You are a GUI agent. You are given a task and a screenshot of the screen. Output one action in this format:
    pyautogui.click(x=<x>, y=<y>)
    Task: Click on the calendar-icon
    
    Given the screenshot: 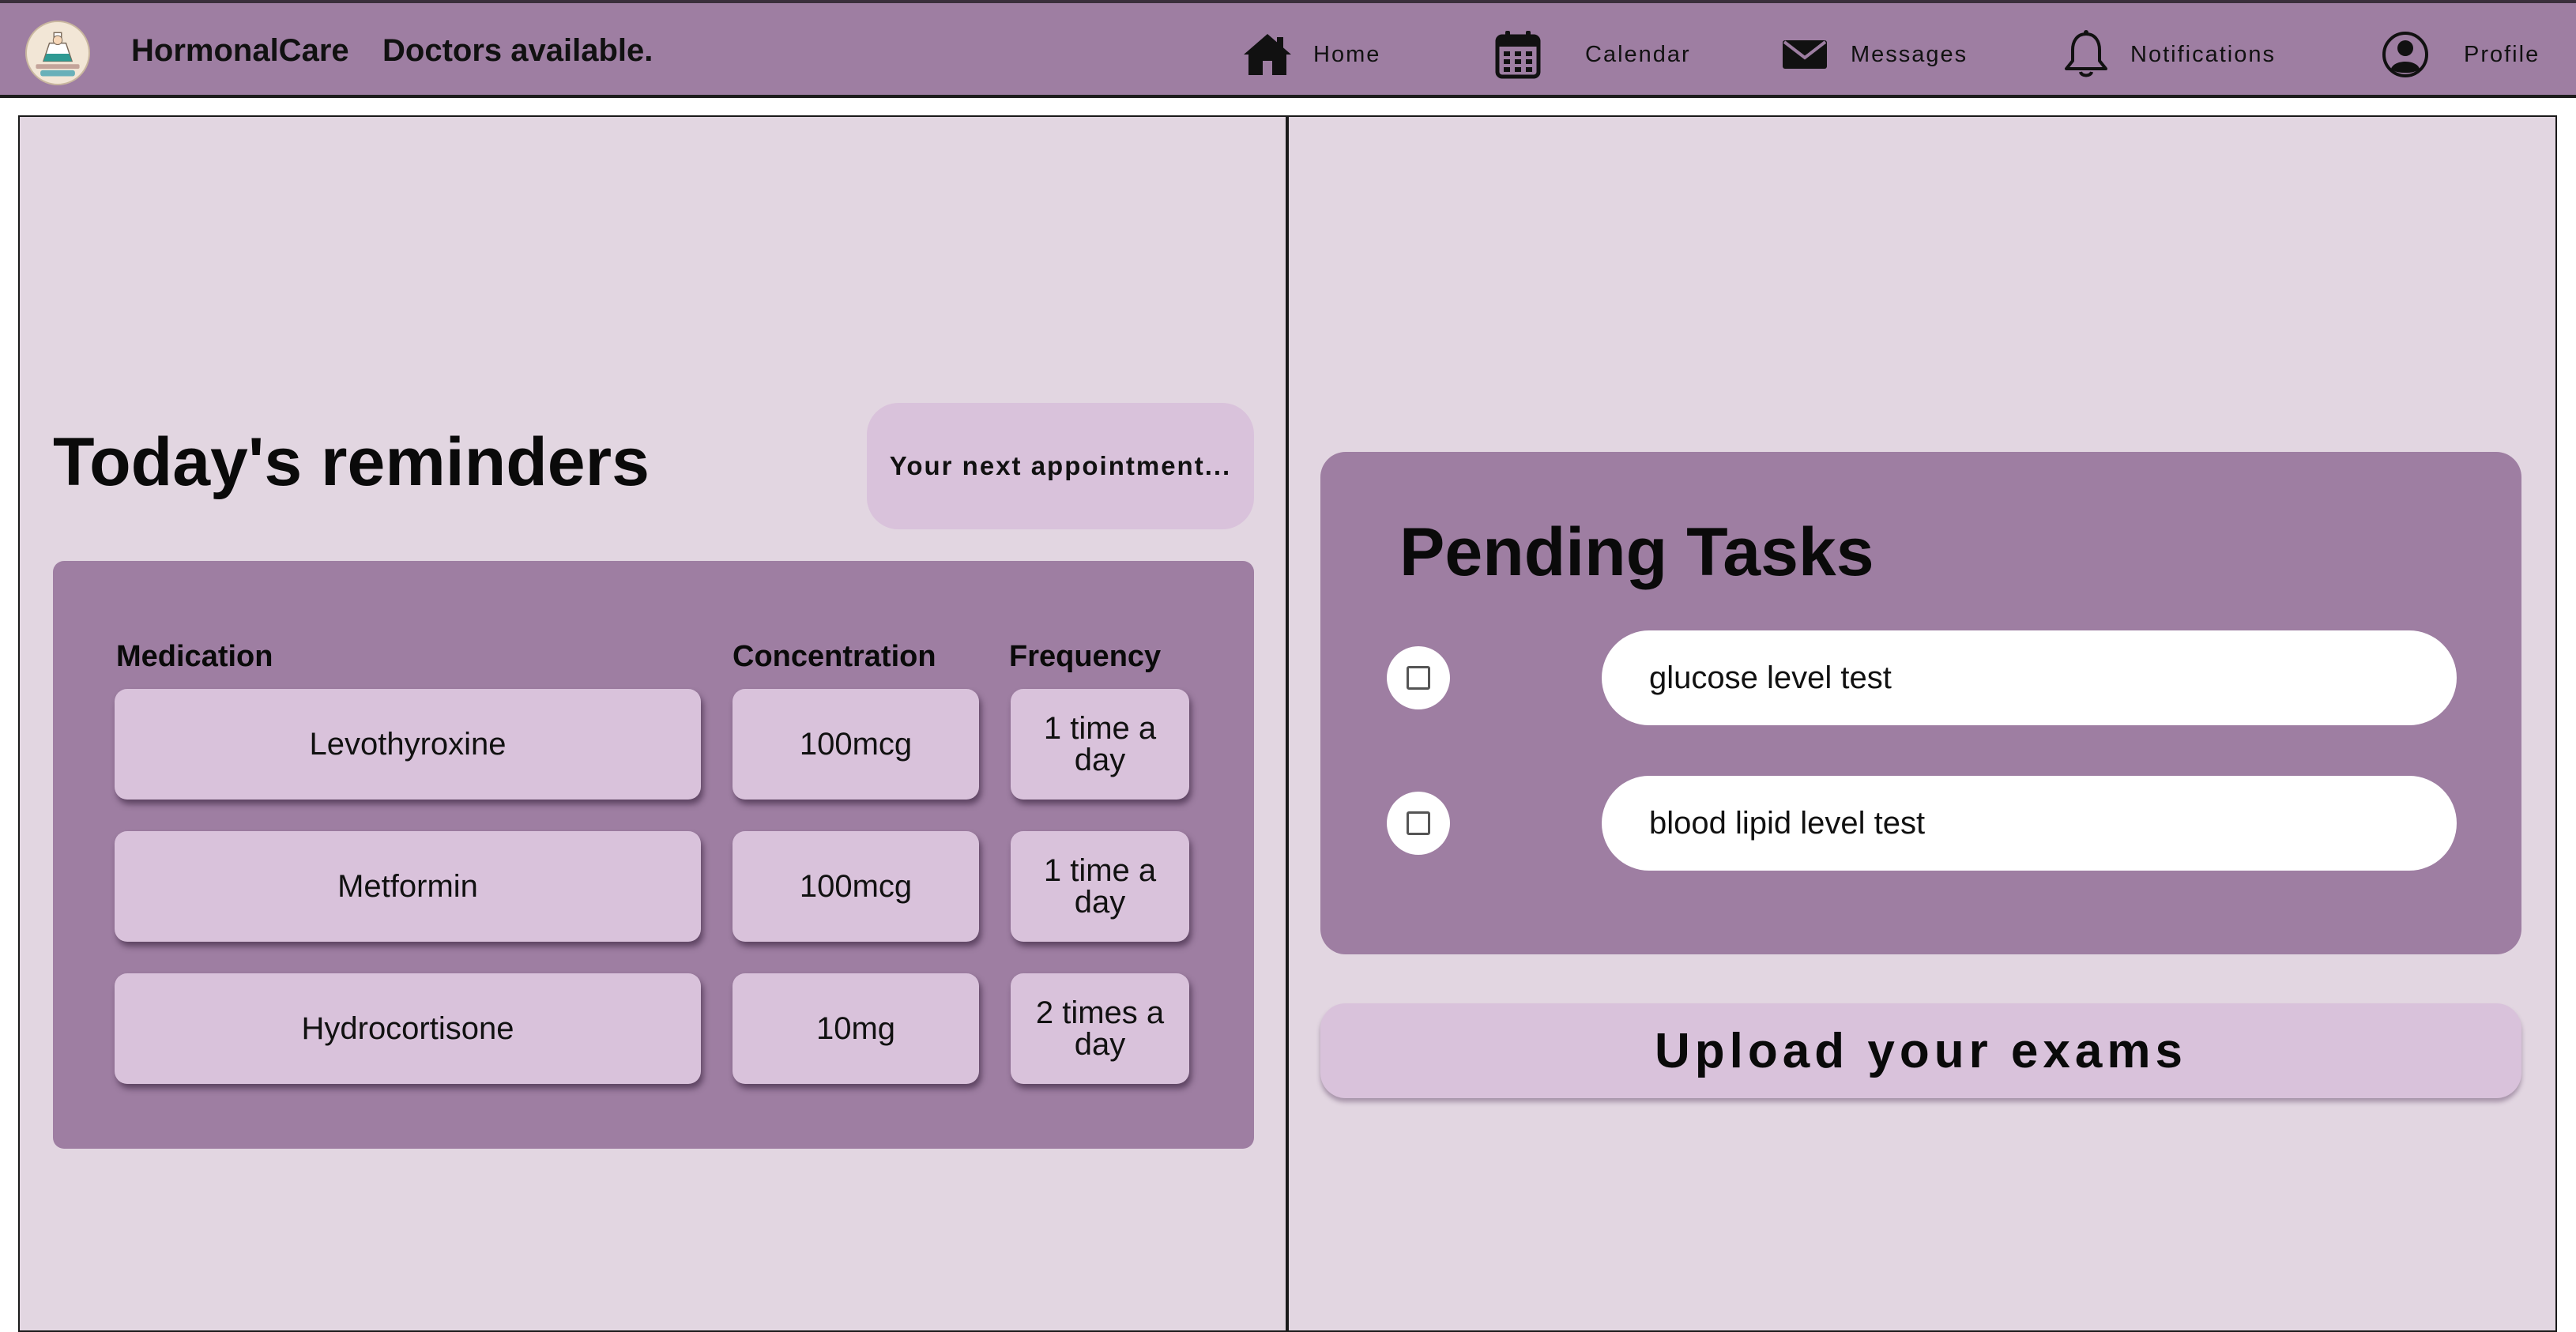 What is the action you would take?
    pyautogui.click(x=1518, y=55)
    